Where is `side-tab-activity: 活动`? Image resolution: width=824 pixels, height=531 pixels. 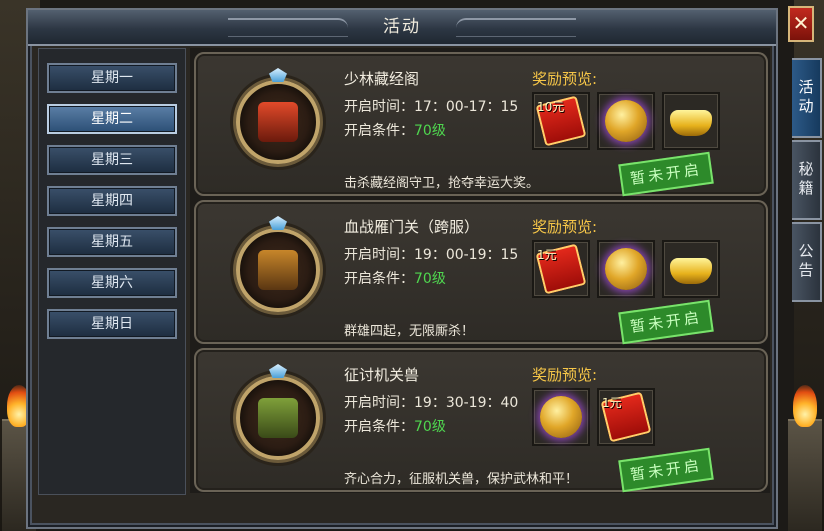 side-tab-activity: 活动 is located at coordinates (807, 98).